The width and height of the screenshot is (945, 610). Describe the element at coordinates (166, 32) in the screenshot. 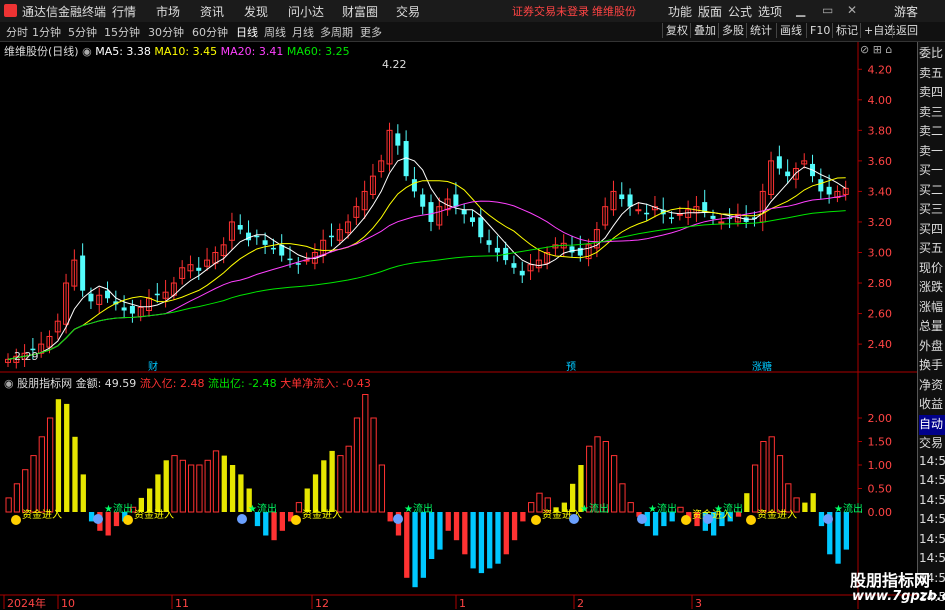

I see `period-30min: 30分钟` at that location.